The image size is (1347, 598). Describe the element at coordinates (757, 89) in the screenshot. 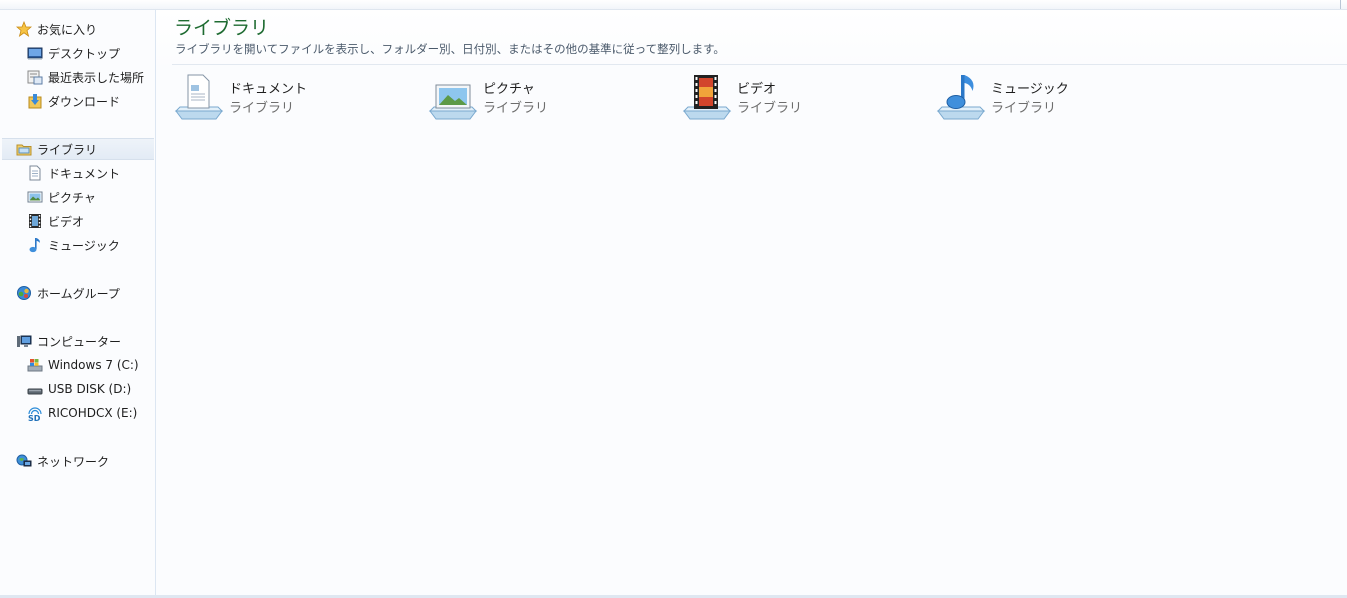

I see `library-name: ビデオ` at that location.